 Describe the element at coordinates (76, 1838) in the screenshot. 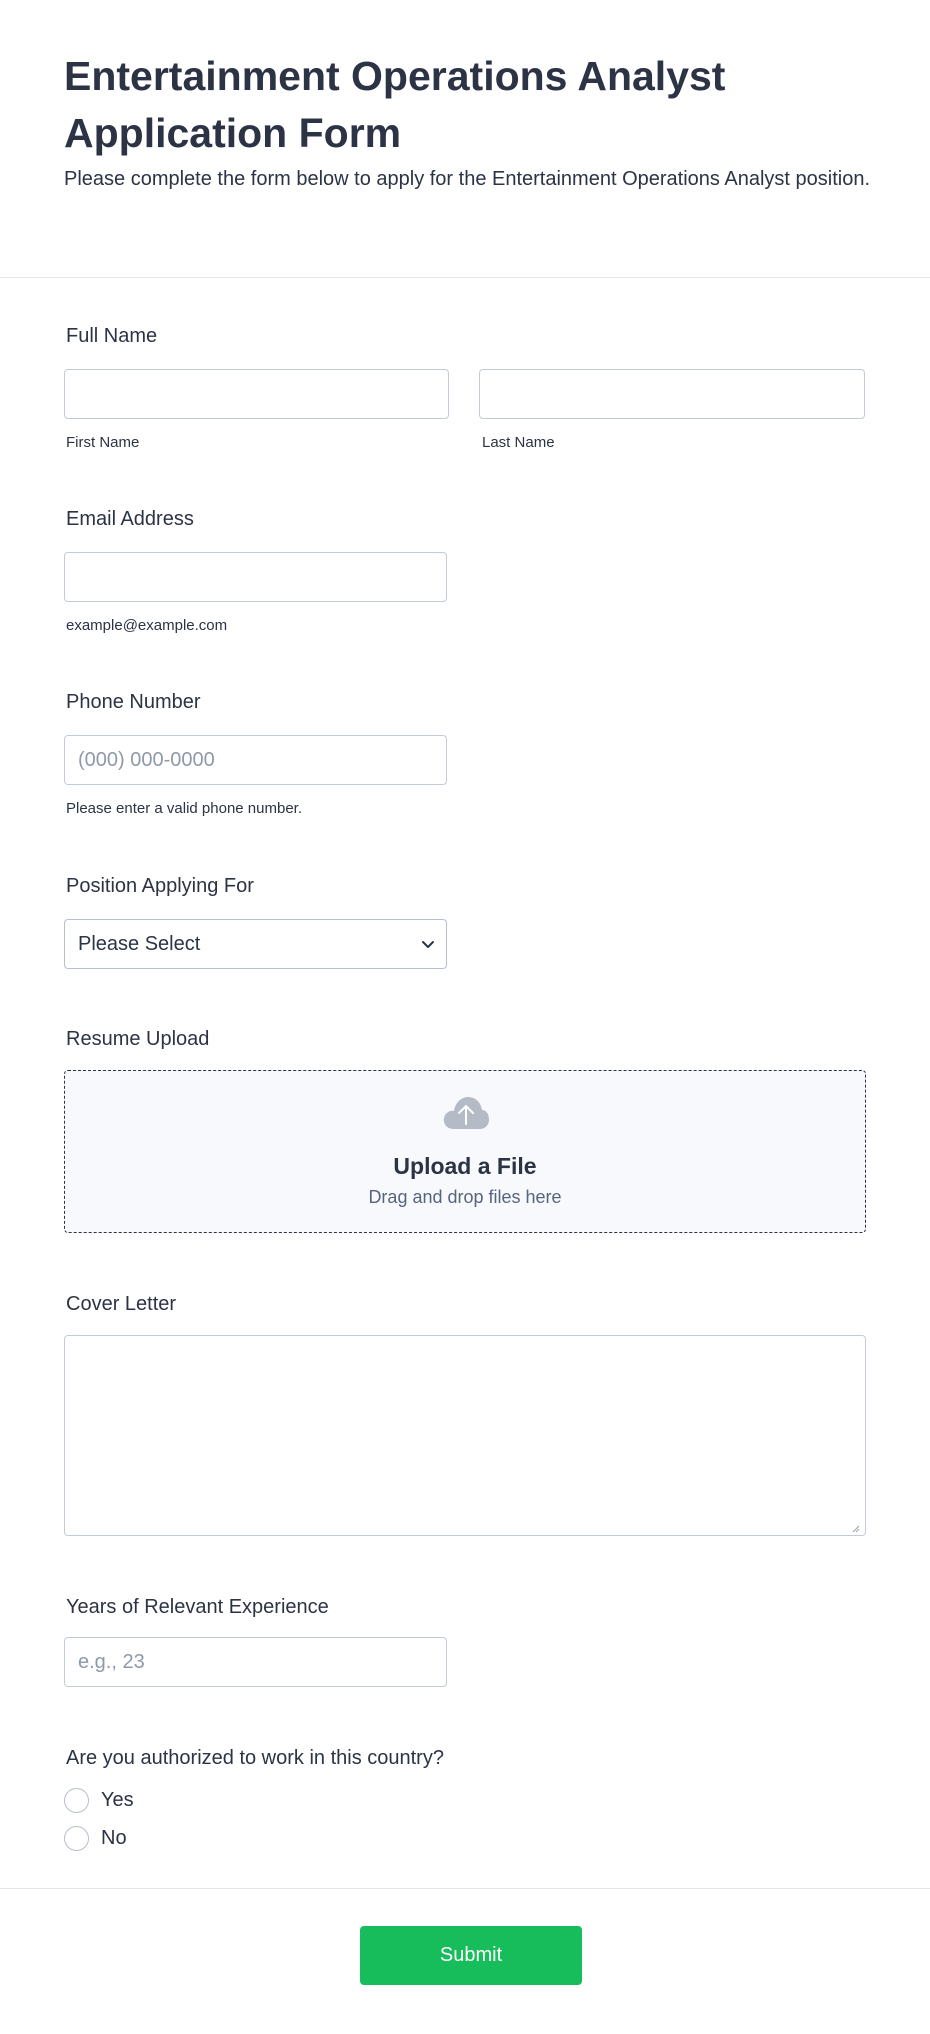

I see `radio-no` at that location.